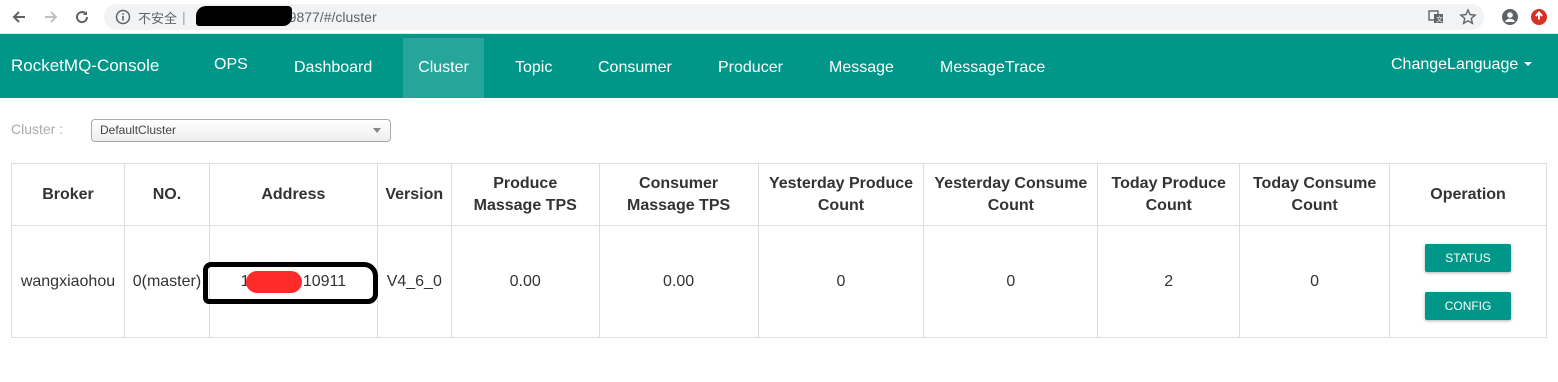 This screenshot has height=382, width=1558. Describe the element at coordinates (1468, 257) in the screenshot. I see `status-button: STATUS` at that location.